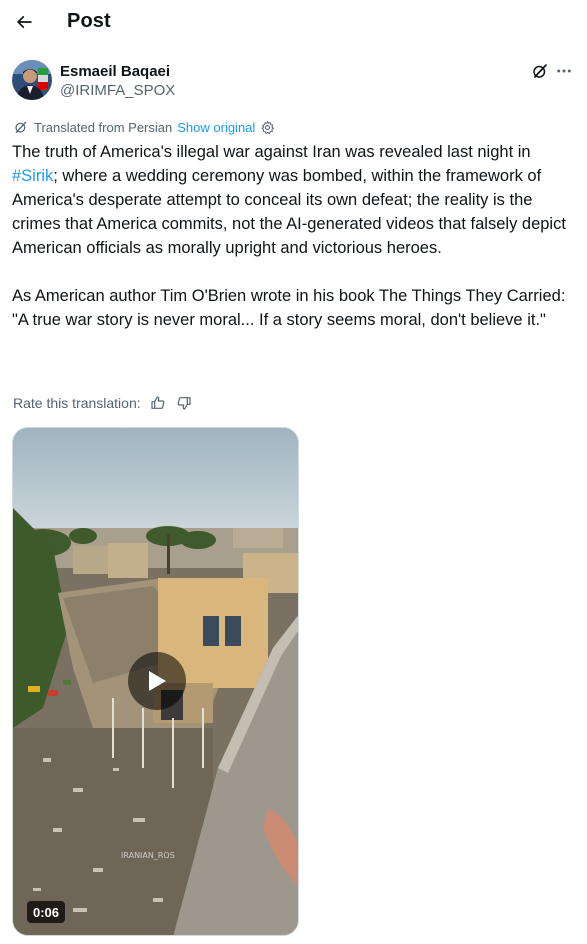 Image resolution: width=587 pixels, height=944 pixels. I want to click on translation-notice: Translated from Persian Show original, so click(144, 127).